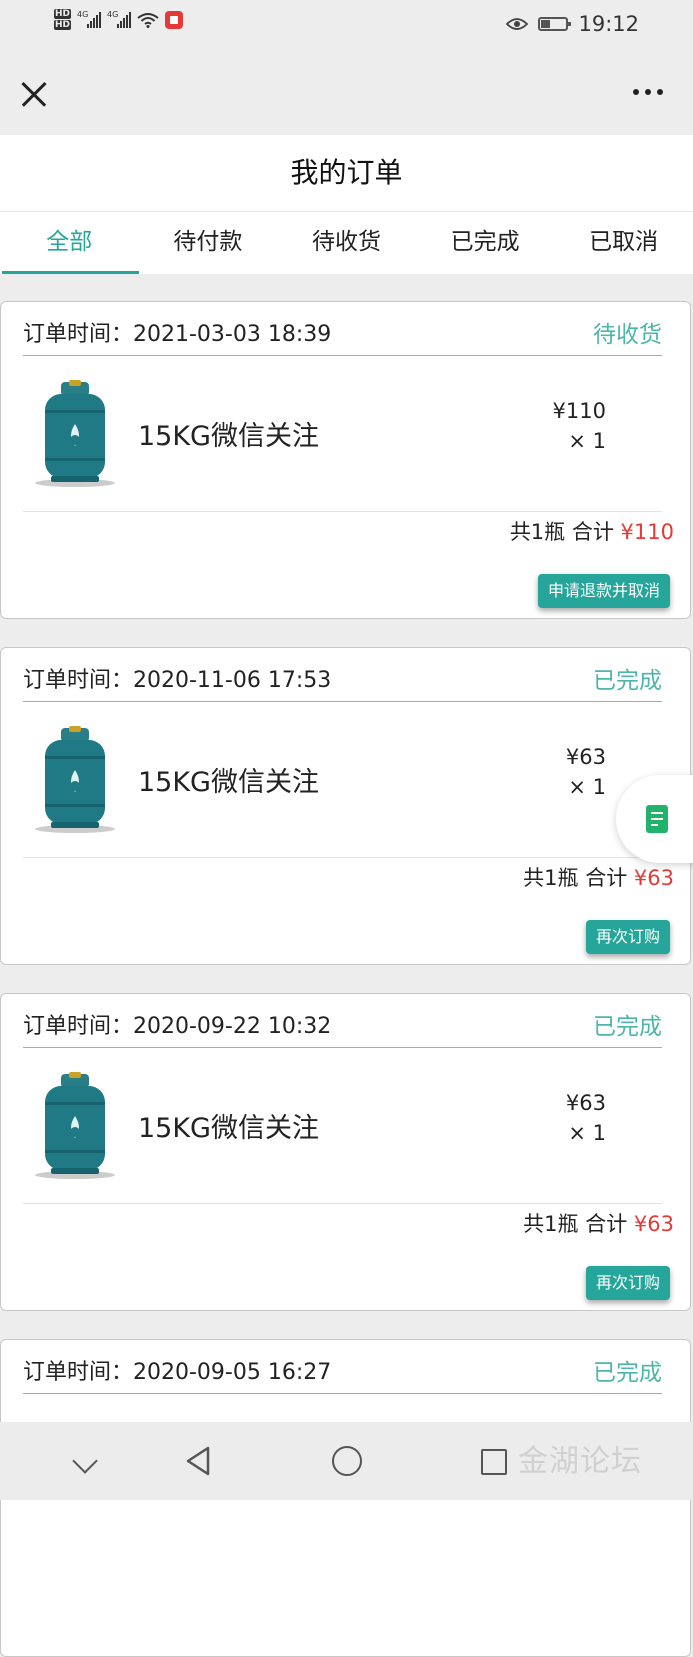  I want to click on tab-pending-delivery: 待收货, so click(346, 243).